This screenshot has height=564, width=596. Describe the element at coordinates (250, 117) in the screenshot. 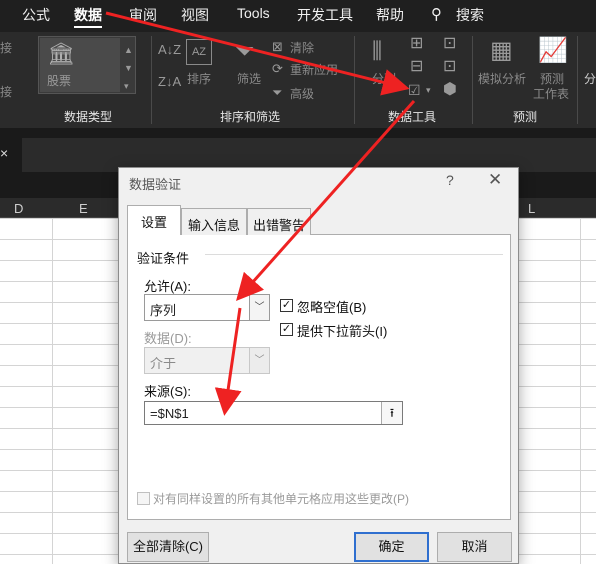

I see `group-label-sort-filter: 排序和筛选` at that location.